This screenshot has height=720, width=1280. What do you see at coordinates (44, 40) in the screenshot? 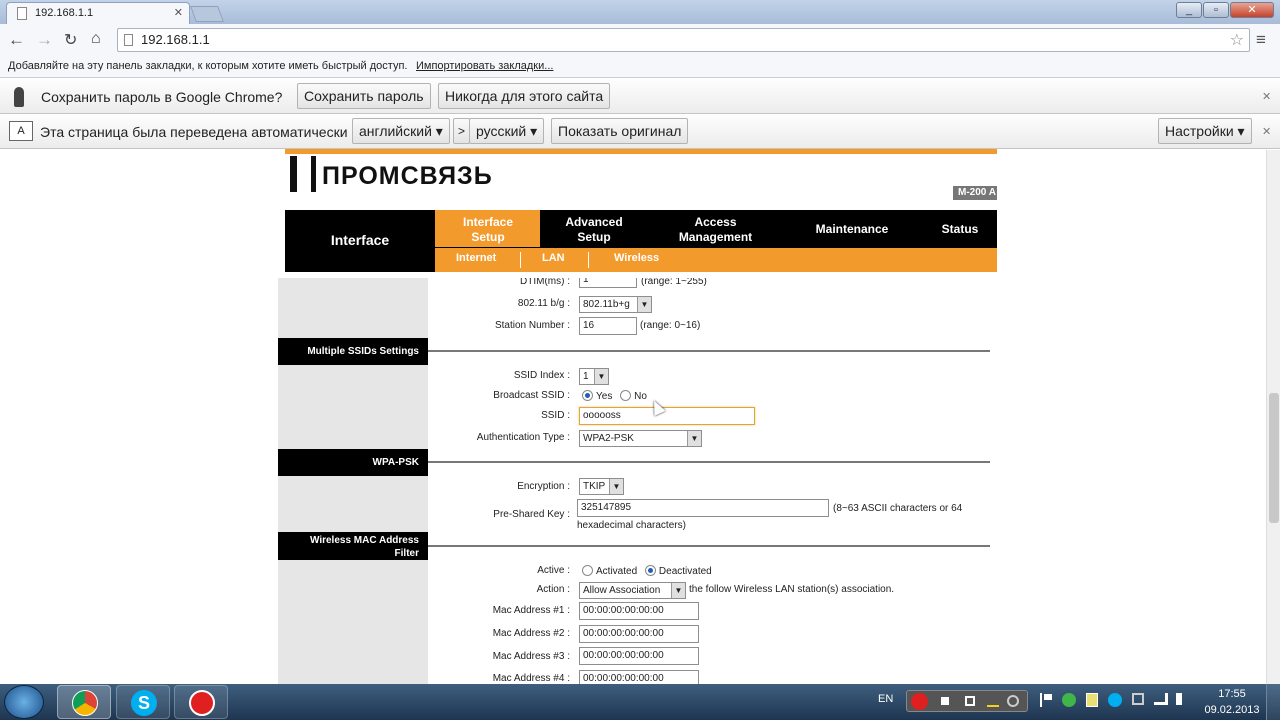
I see `forward-arrow-icon: →` at bounding box center [44, 40].